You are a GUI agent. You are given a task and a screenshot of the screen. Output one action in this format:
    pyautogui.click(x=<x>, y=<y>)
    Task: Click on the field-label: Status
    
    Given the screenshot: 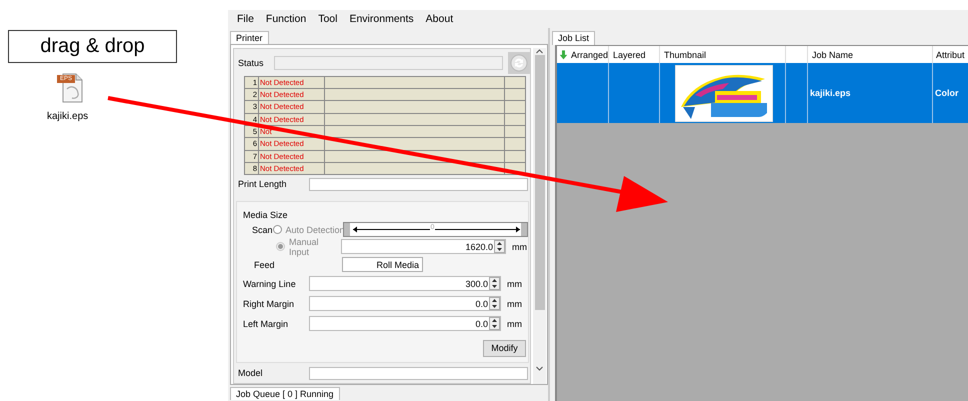 What is the action you would take?
    pyautogui.click(x=251, y=63)
    